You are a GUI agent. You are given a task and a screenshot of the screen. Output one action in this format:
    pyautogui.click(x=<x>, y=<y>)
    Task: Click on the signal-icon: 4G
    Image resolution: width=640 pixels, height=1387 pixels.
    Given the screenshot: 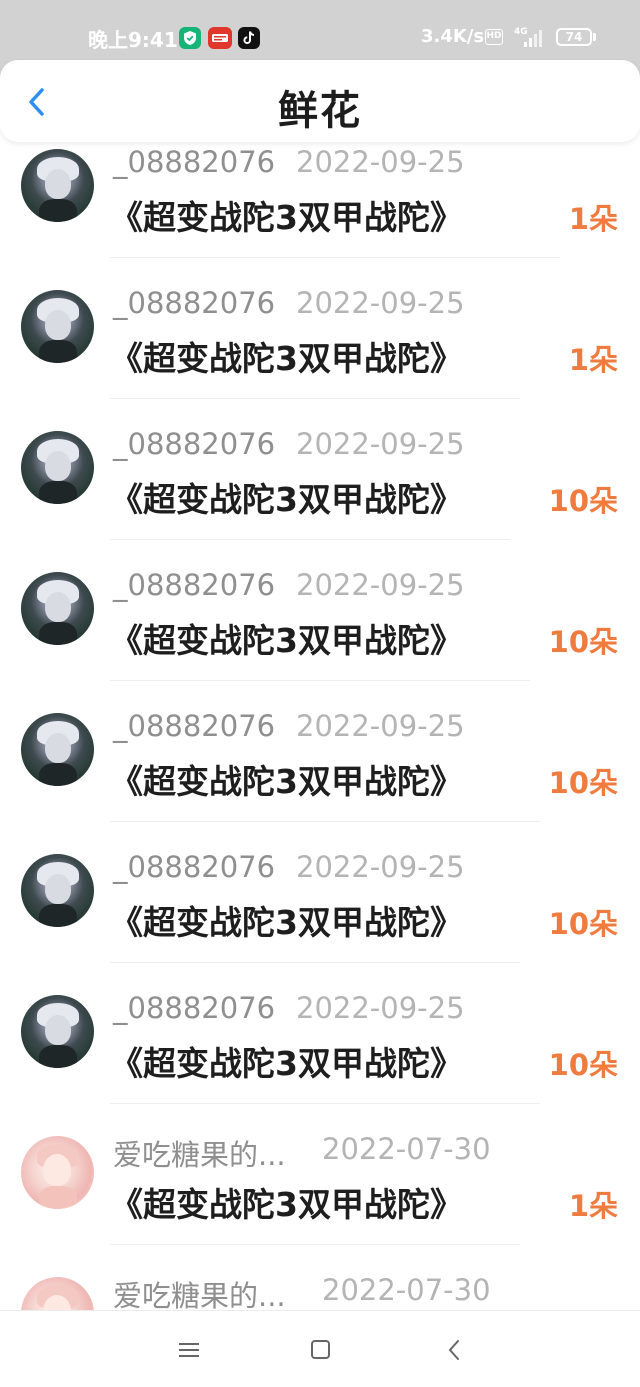 What is the action you would take?
    pyautogui.click(x=531, y=39)
    